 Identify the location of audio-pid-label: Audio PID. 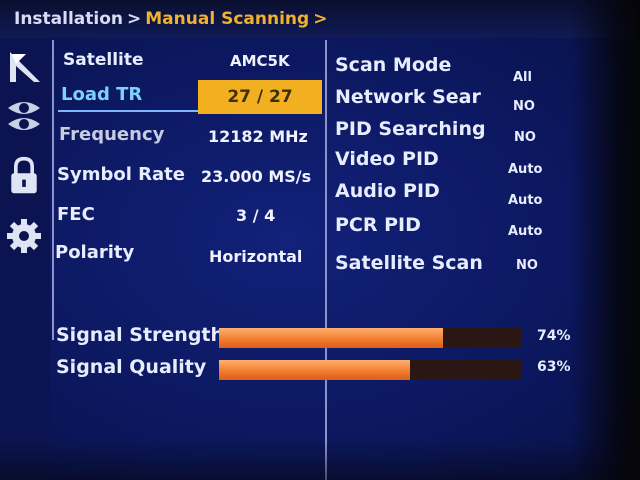
(387, 191).